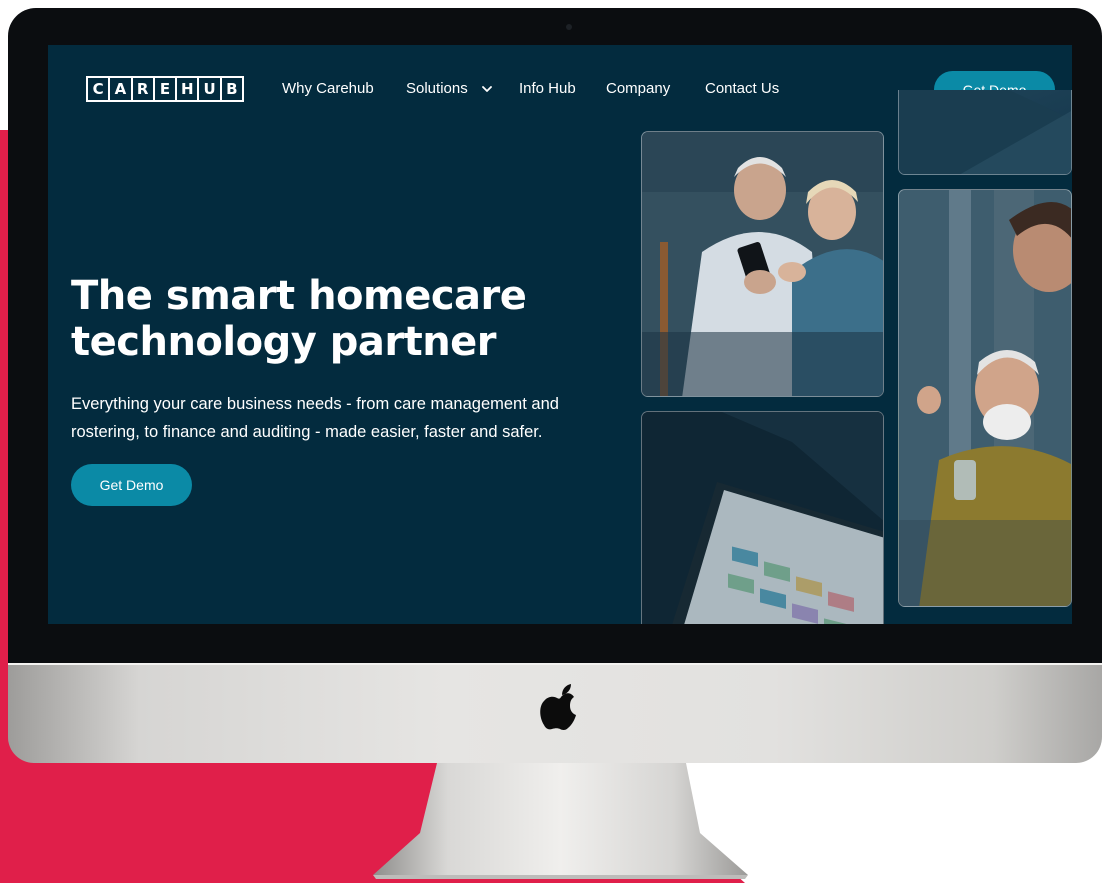 The height and width of the screenshot is (883, 1102). What do you see at coordinates (985, 398) in the screenshot?
I see `photo-elderly-man-smiling` at bounding box center [985, 398].